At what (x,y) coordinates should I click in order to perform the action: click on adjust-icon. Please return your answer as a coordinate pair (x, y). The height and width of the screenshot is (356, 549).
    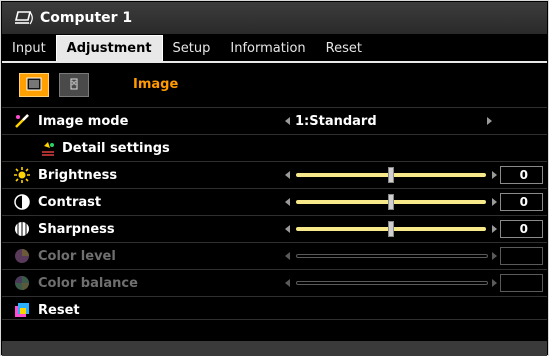
    Looking at the image, I should click on (74, 85).